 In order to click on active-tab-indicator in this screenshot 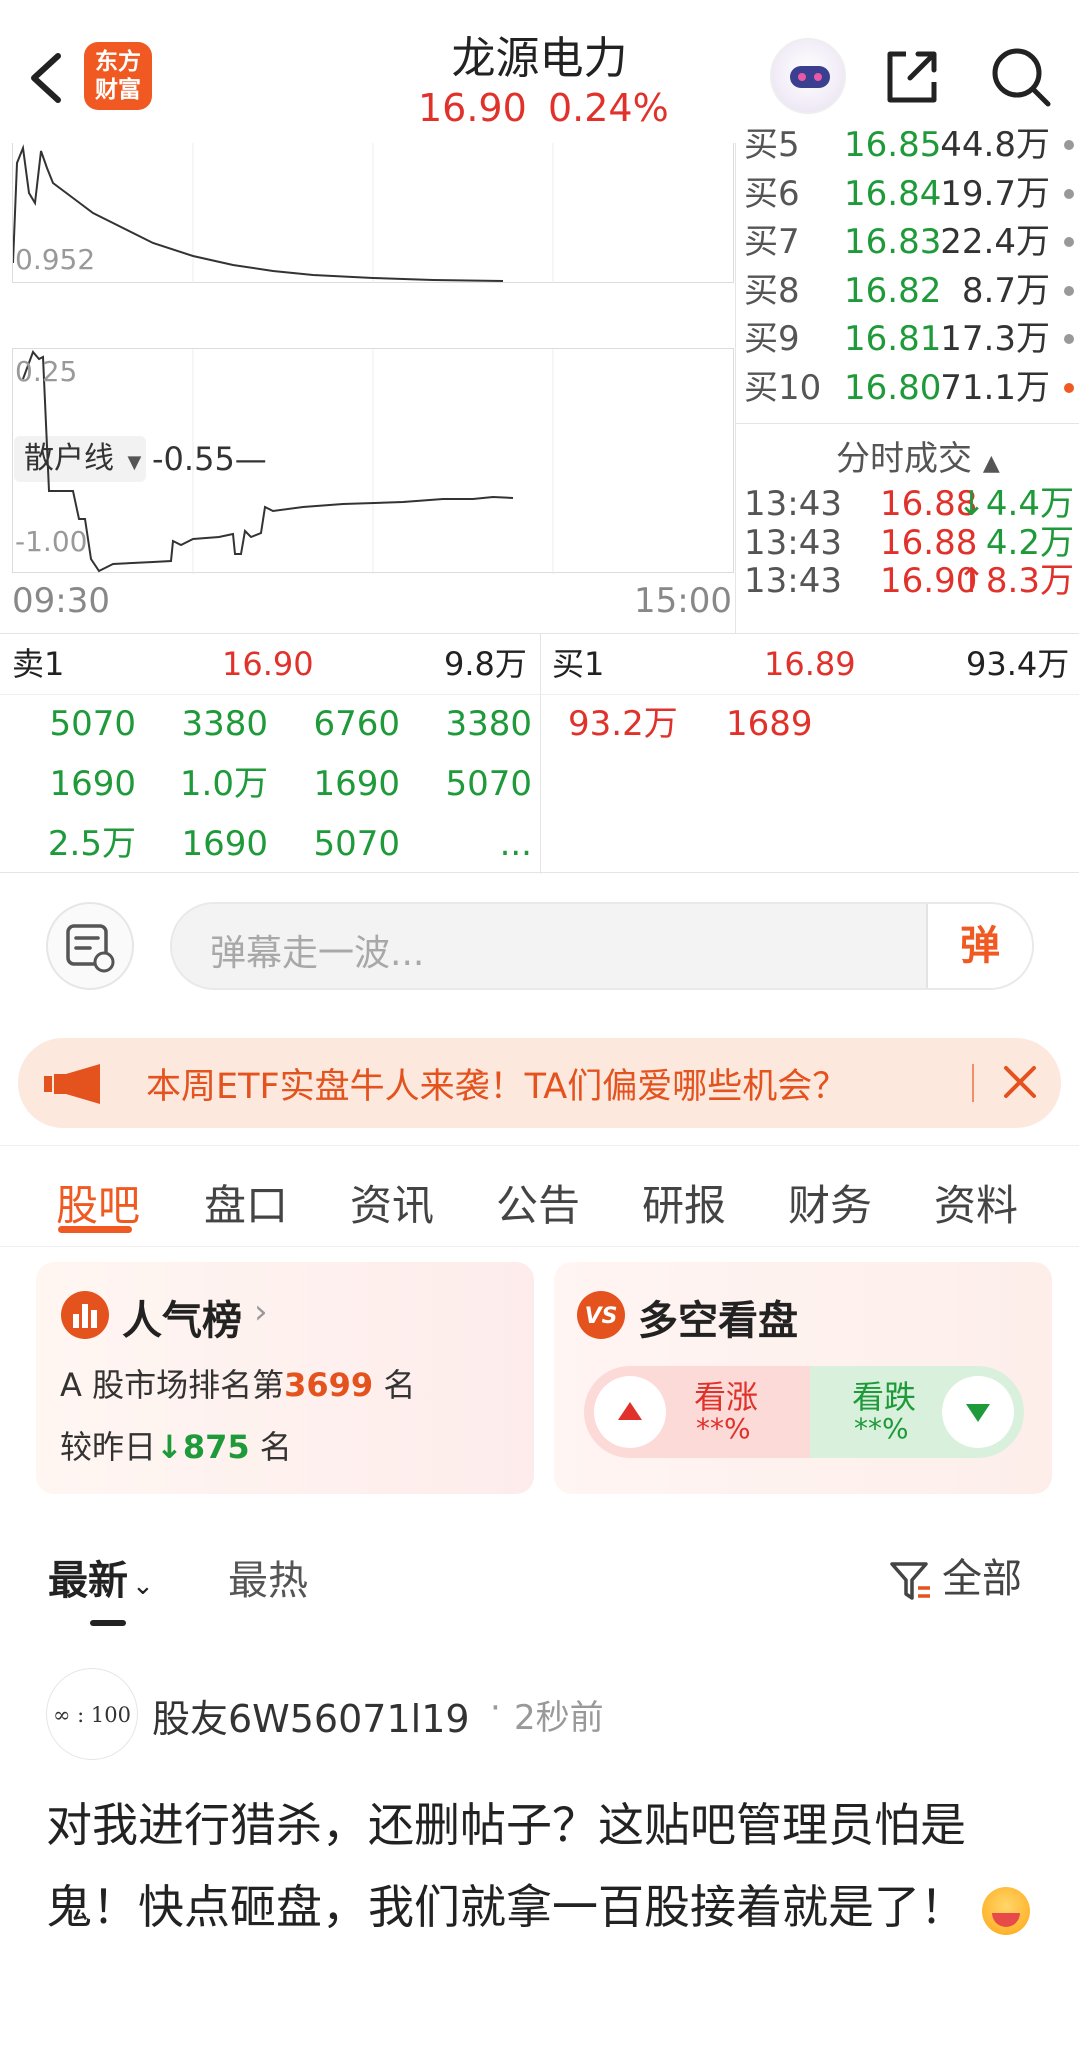, I will do `click(95, 1229)`.